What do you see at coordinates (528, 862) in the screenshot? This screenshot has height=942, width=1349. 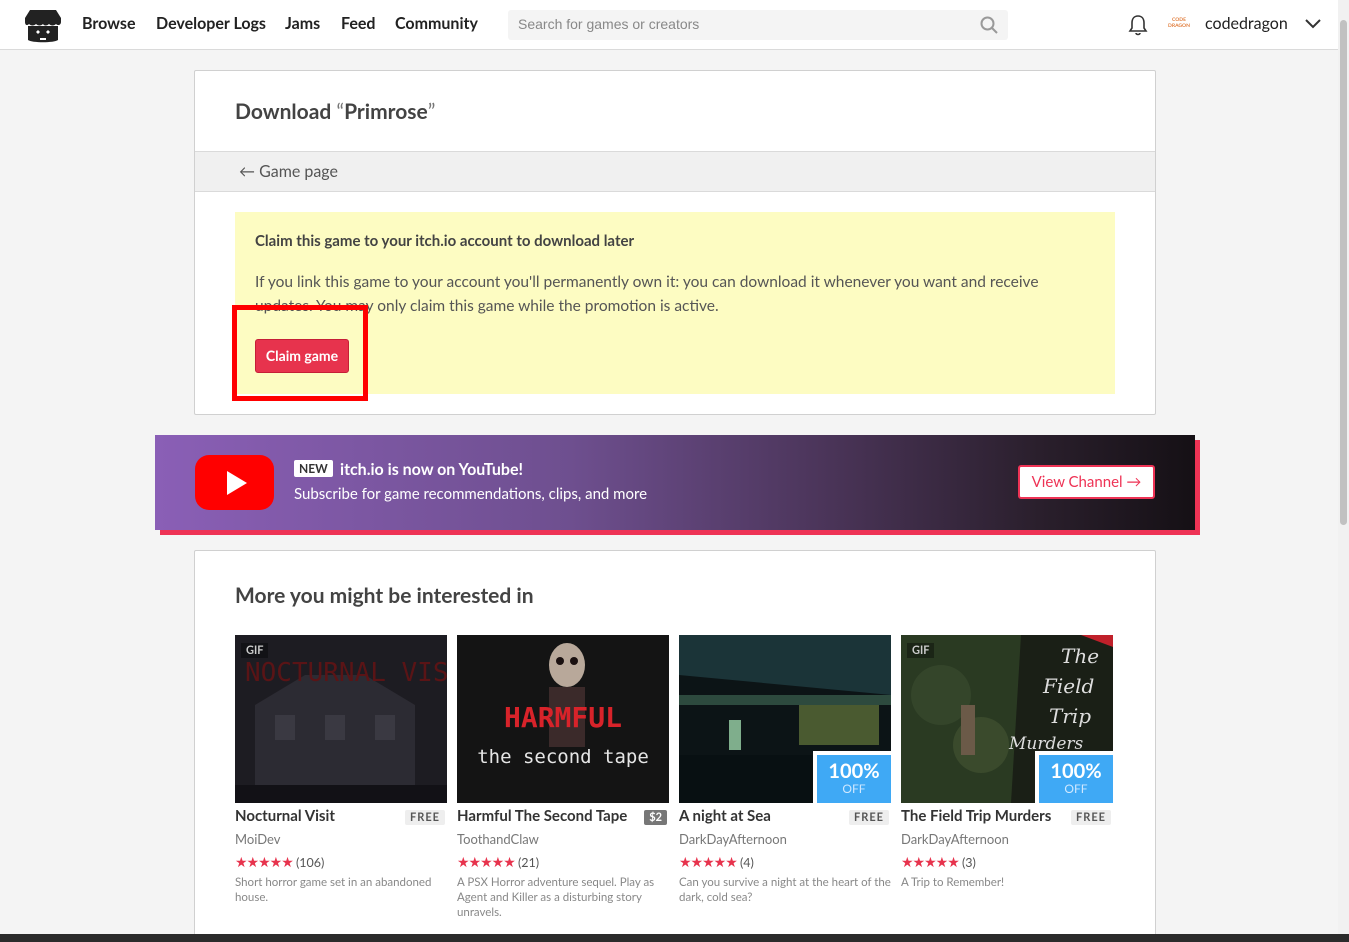 I see `rating-count: (21)` at bounding box center [528, 862].